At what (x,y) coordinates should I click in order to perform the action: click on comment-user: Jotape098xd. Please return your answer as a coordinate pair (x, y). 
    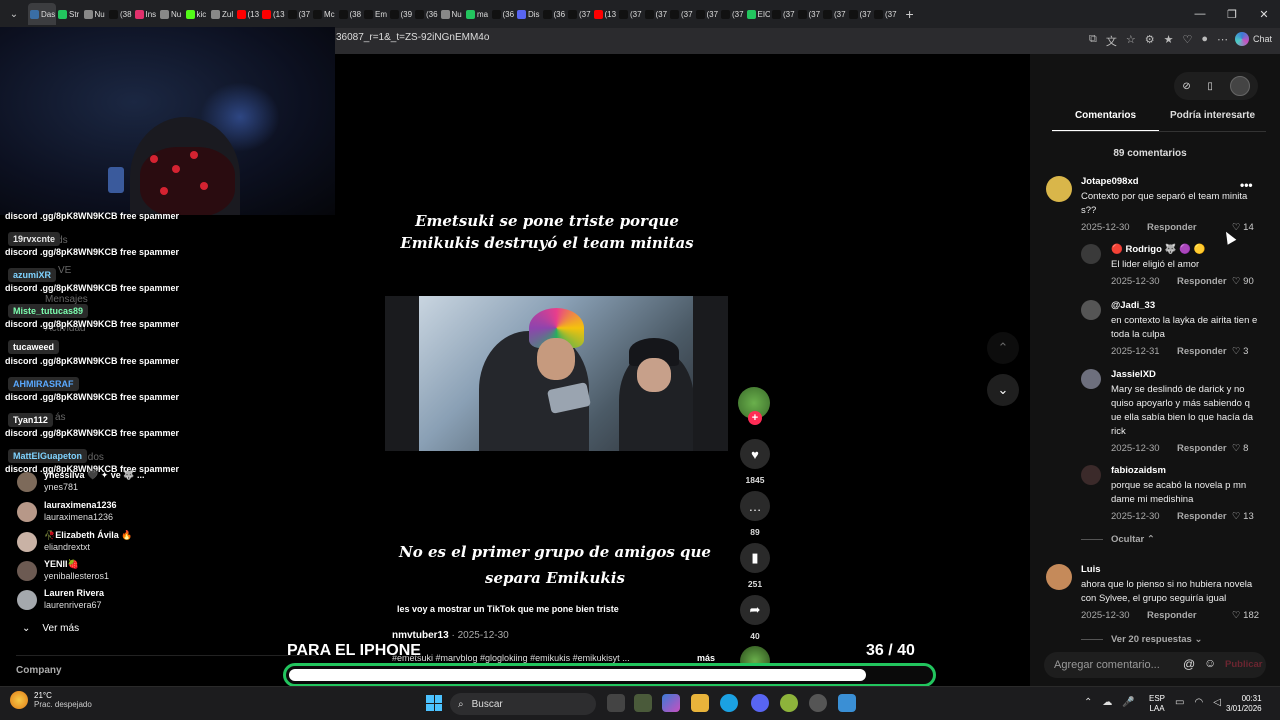
    Looking at the image, I should click on (1110, 181).